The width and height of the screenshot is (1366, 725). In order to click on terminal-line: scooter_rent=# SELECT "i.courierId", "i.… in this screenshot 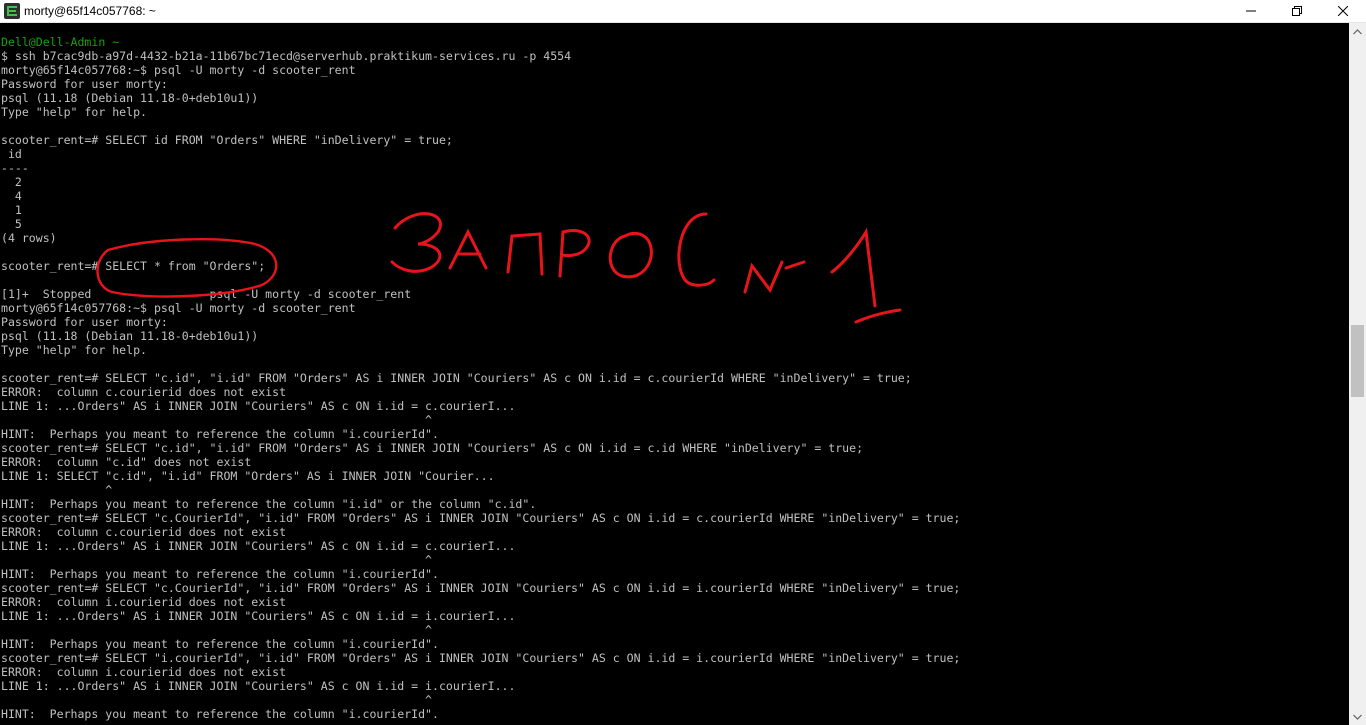, I will do `click(481, 658)`.